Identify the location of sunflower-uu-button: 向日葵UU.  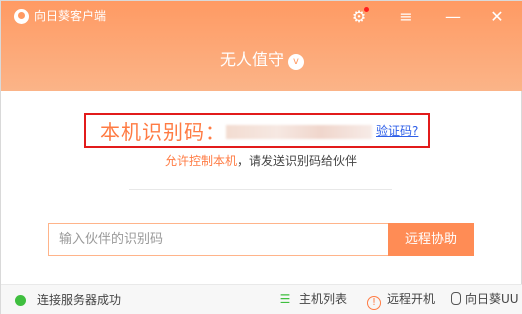
(485, 299).